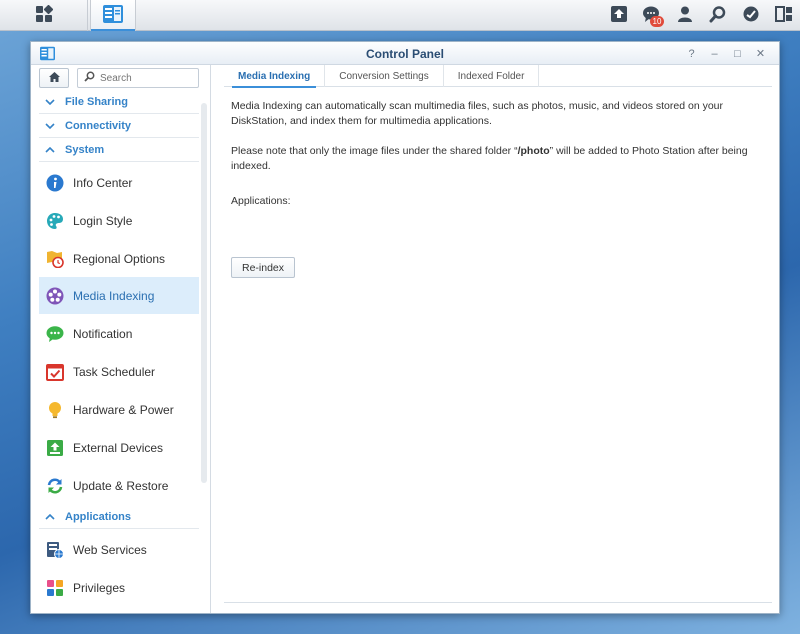  What do you see at coordinates (714, 53) in the screenshot?
I see `minimize-button: –` at bounding box center [714, 53].